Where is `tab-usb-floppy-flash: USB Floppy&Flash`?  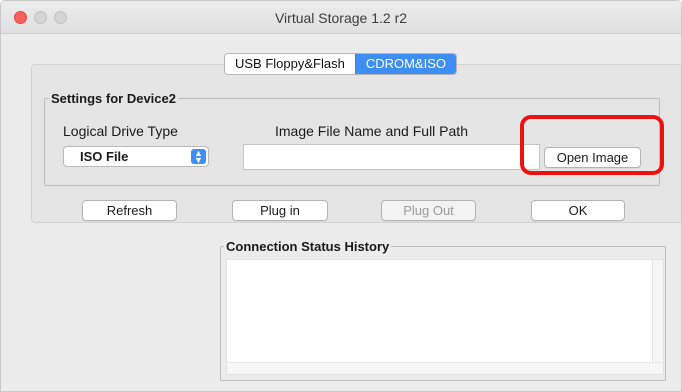
tab-usb-floppy-flash: USB Floppy&Flash is located at coordinates (290, 64).